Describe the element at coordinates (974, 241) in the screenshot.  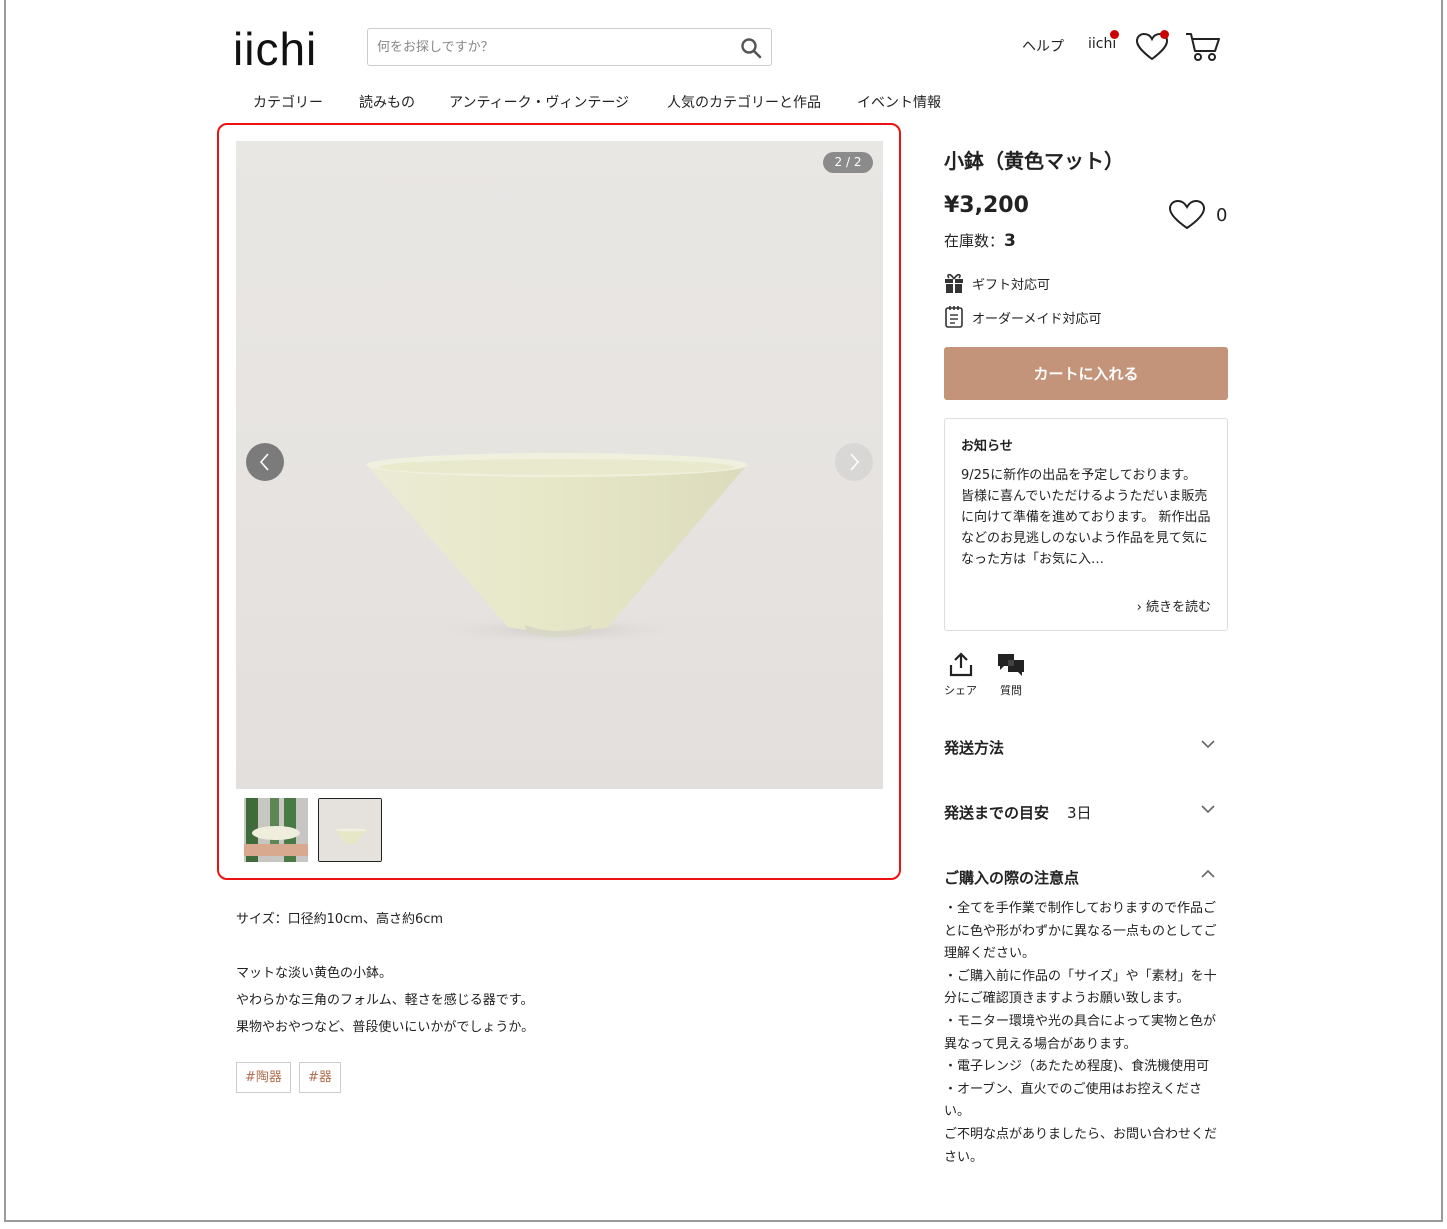
I see `stock-label: 在庫数：` at that location.